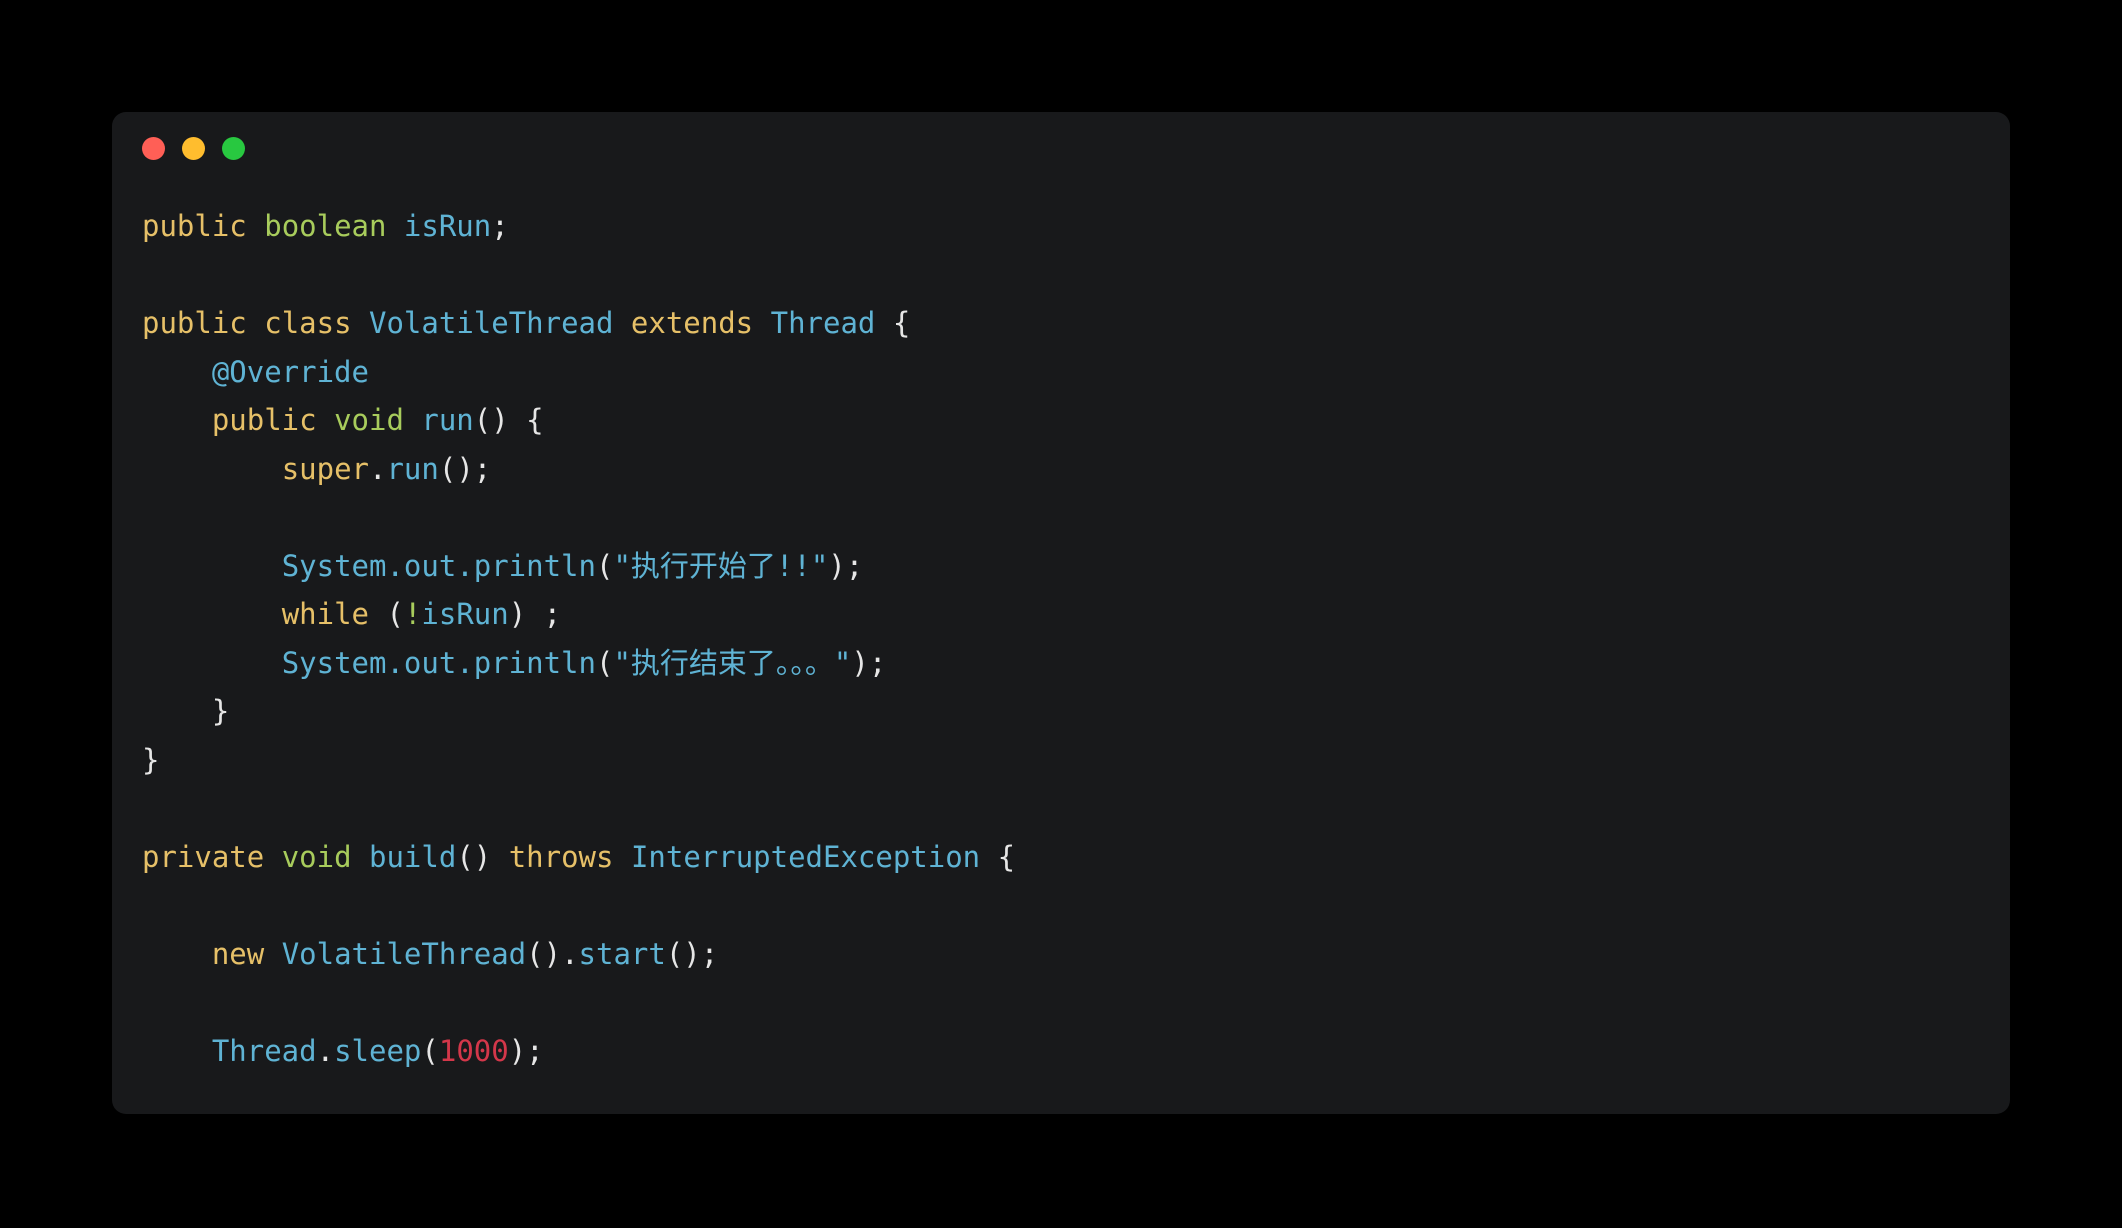 Image resolution: width=2122 pixels, height=1228 pixels. Describe the element at coordinates (561, 856) in the screenshot. I see `token-keyword: throws` at that location.